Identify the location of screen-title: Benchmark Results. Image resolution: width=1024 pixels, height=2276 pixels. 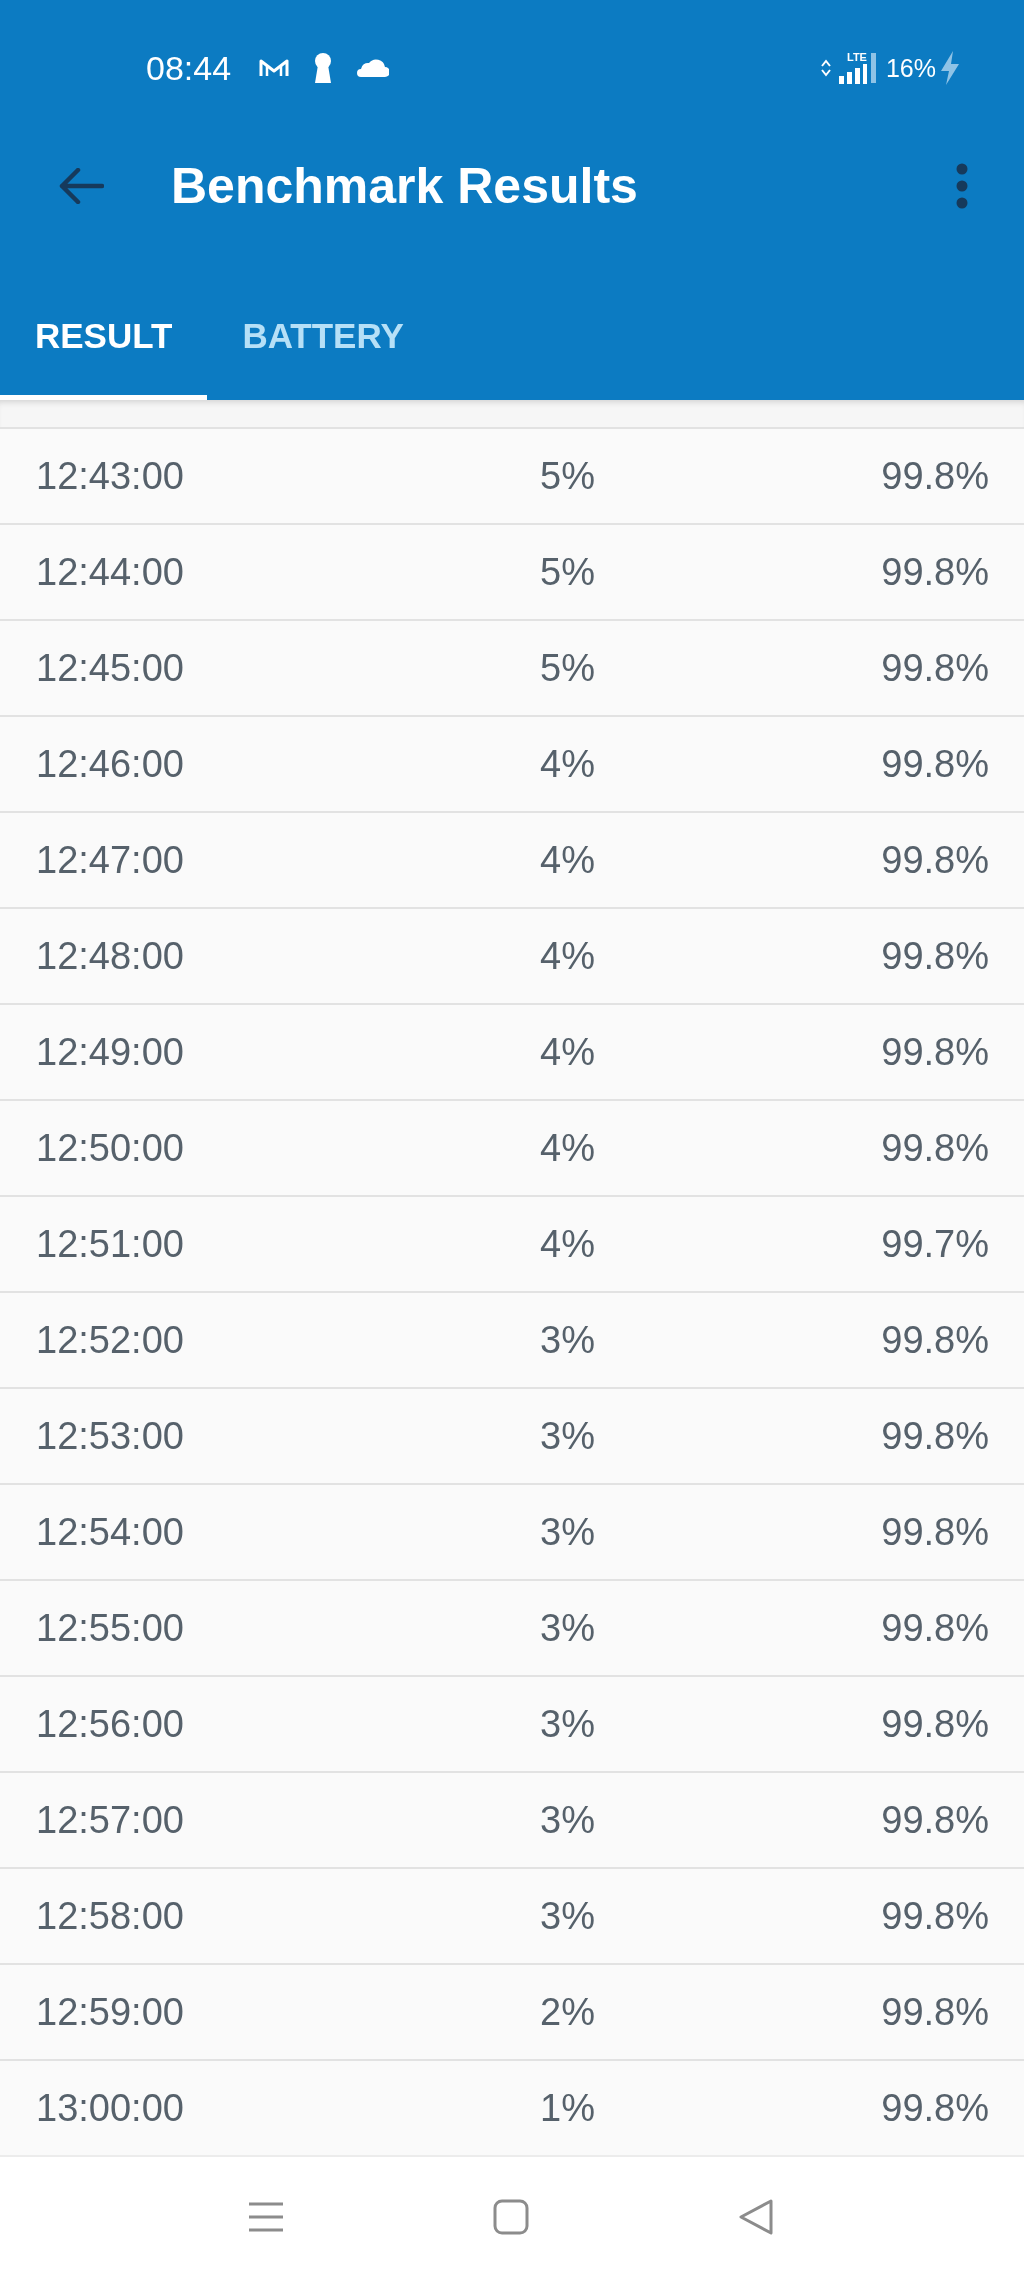
(404, 186).